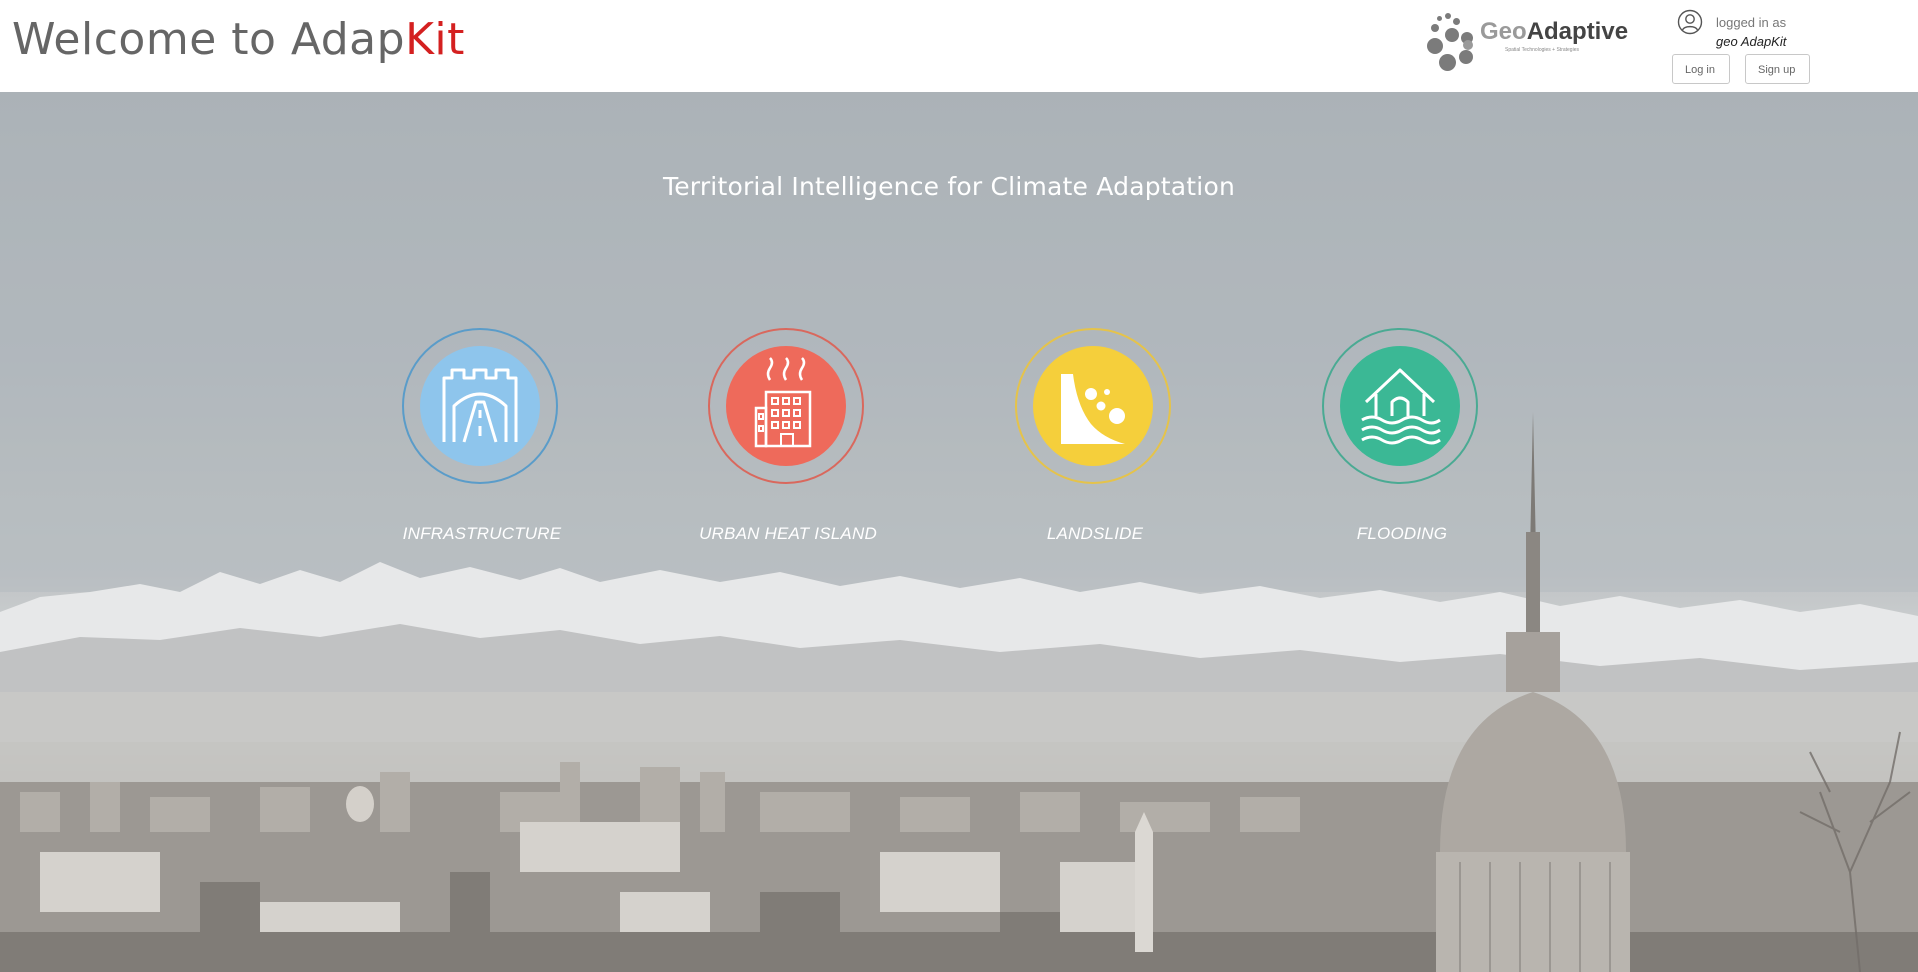  What do you see at coordinates (1751, 22) in the screenshot?
I see `logged-in-label: logged in as` at bounding box center [1751, 22].